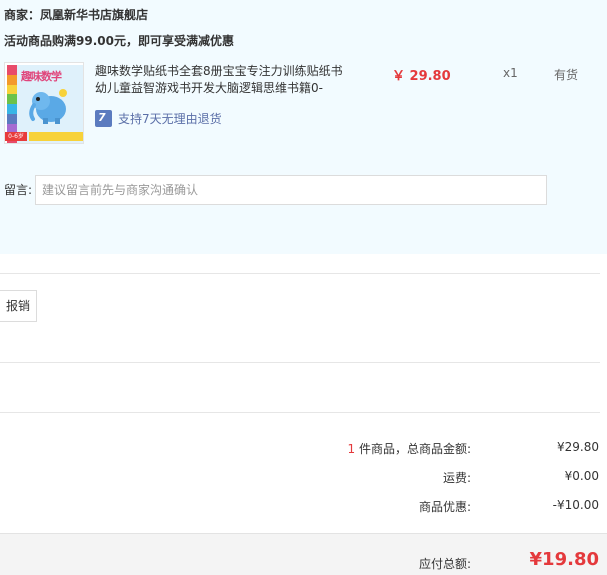  I want to click on shipping-value: ¥0.00, so click(581, 476).